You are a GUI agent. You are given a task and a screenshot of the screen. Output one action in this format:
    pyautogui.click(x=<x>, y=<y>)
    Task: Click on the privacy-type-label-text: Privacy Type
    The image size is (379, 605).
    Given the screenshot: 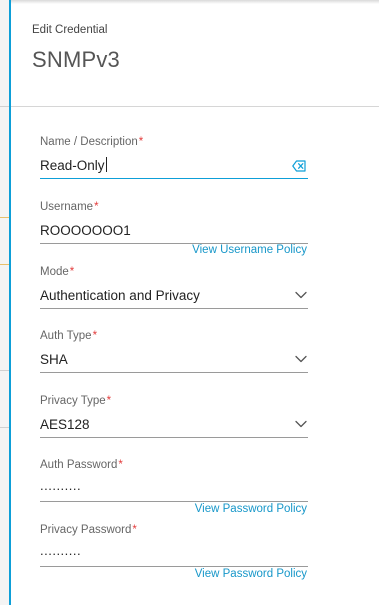 What is the action you would take?
    pyautogui.click(x=73, y=401)
    